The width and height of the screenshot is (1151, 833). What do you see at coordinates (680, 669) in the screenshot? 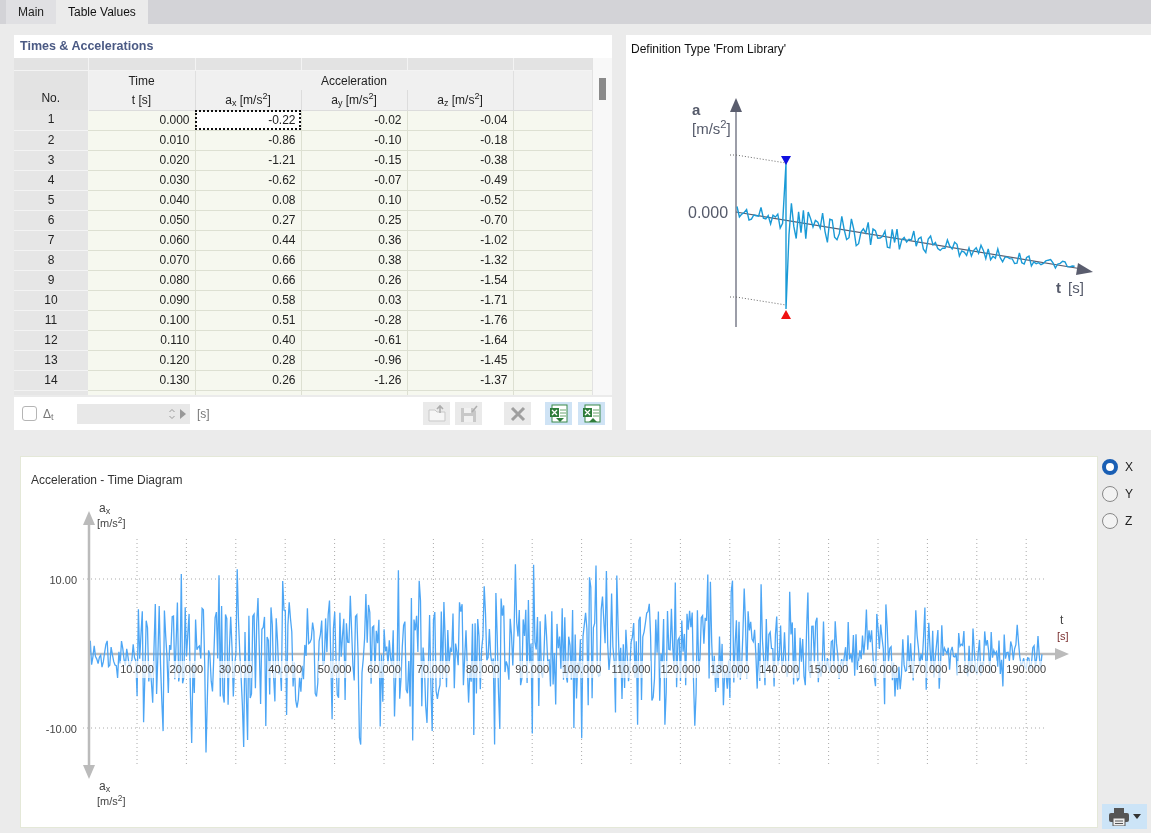
I see `tick-label: 120.000` at bounding box center [680, 669].